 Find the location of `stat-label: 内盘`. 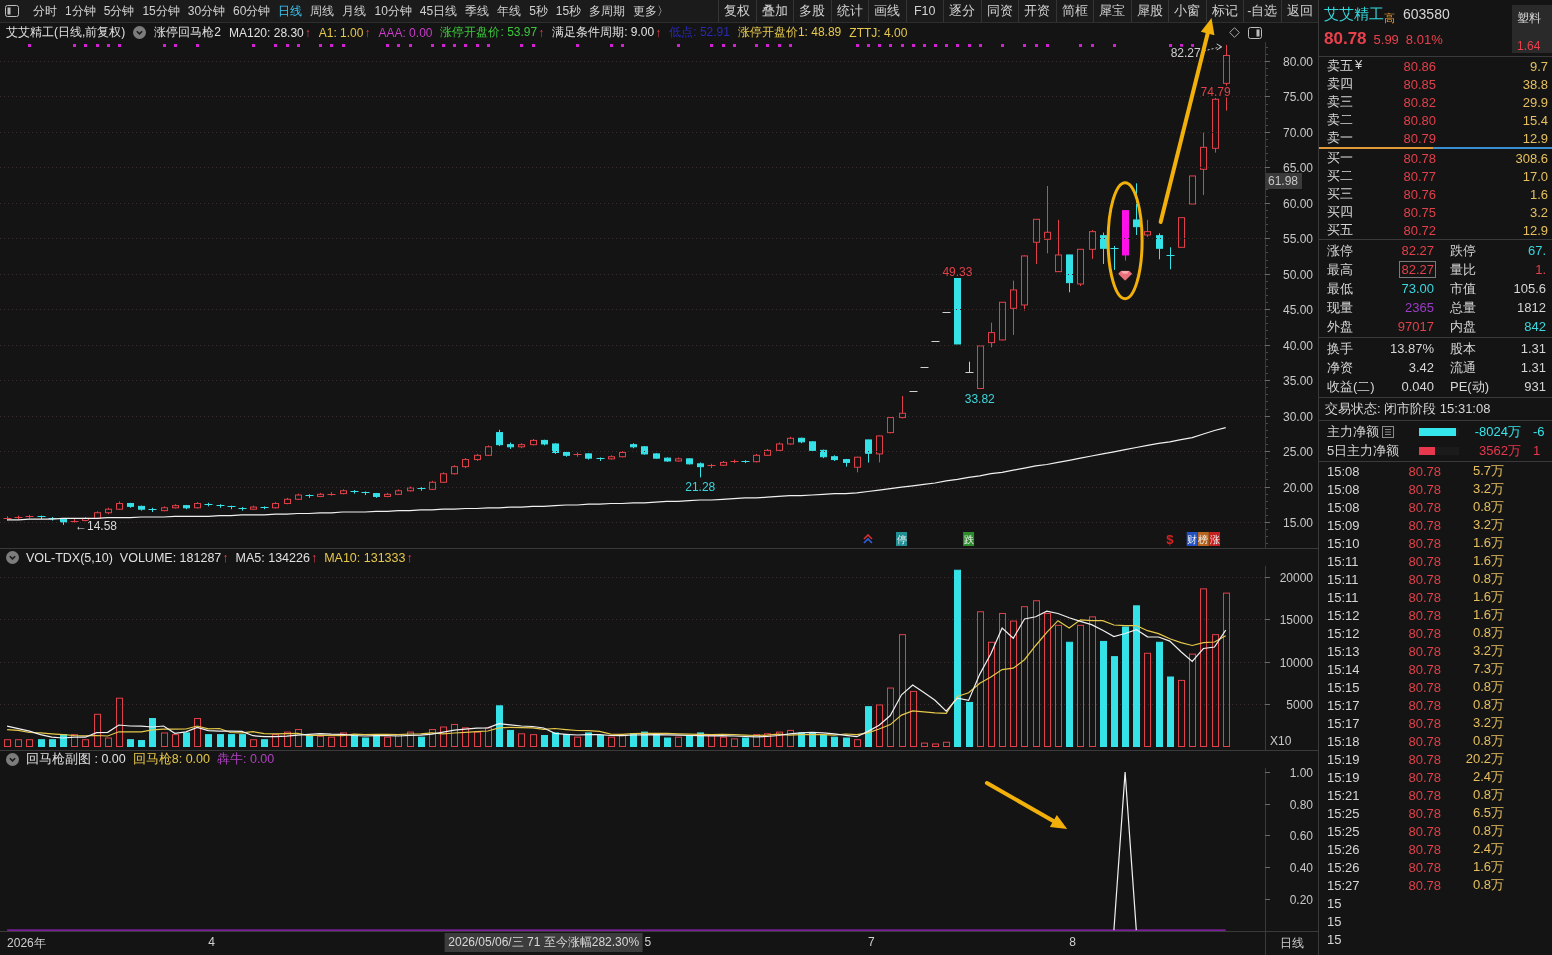

stat-label: 内盘 is located at coordinates (1463, 327).